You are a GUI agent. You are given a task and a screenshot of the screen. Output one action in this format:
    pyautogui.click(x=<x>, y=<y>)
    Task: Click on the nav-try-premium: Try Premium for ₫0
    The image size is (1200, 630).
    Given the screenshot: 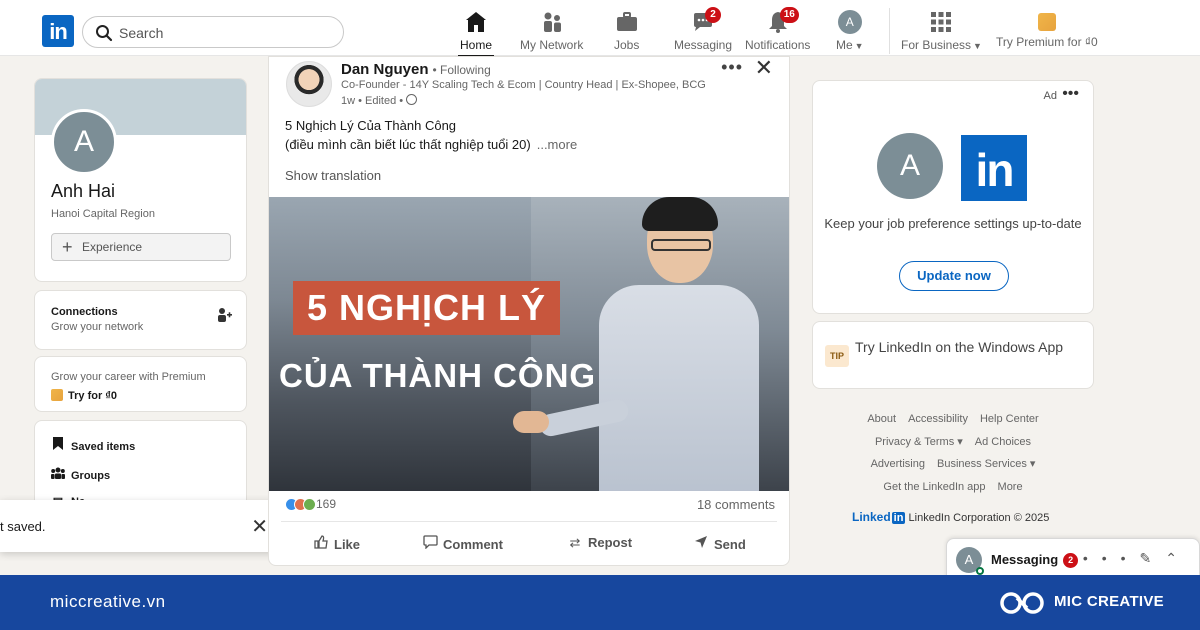 What is the action you would take?
    pyautogui.click(x=1047, y=29)
    